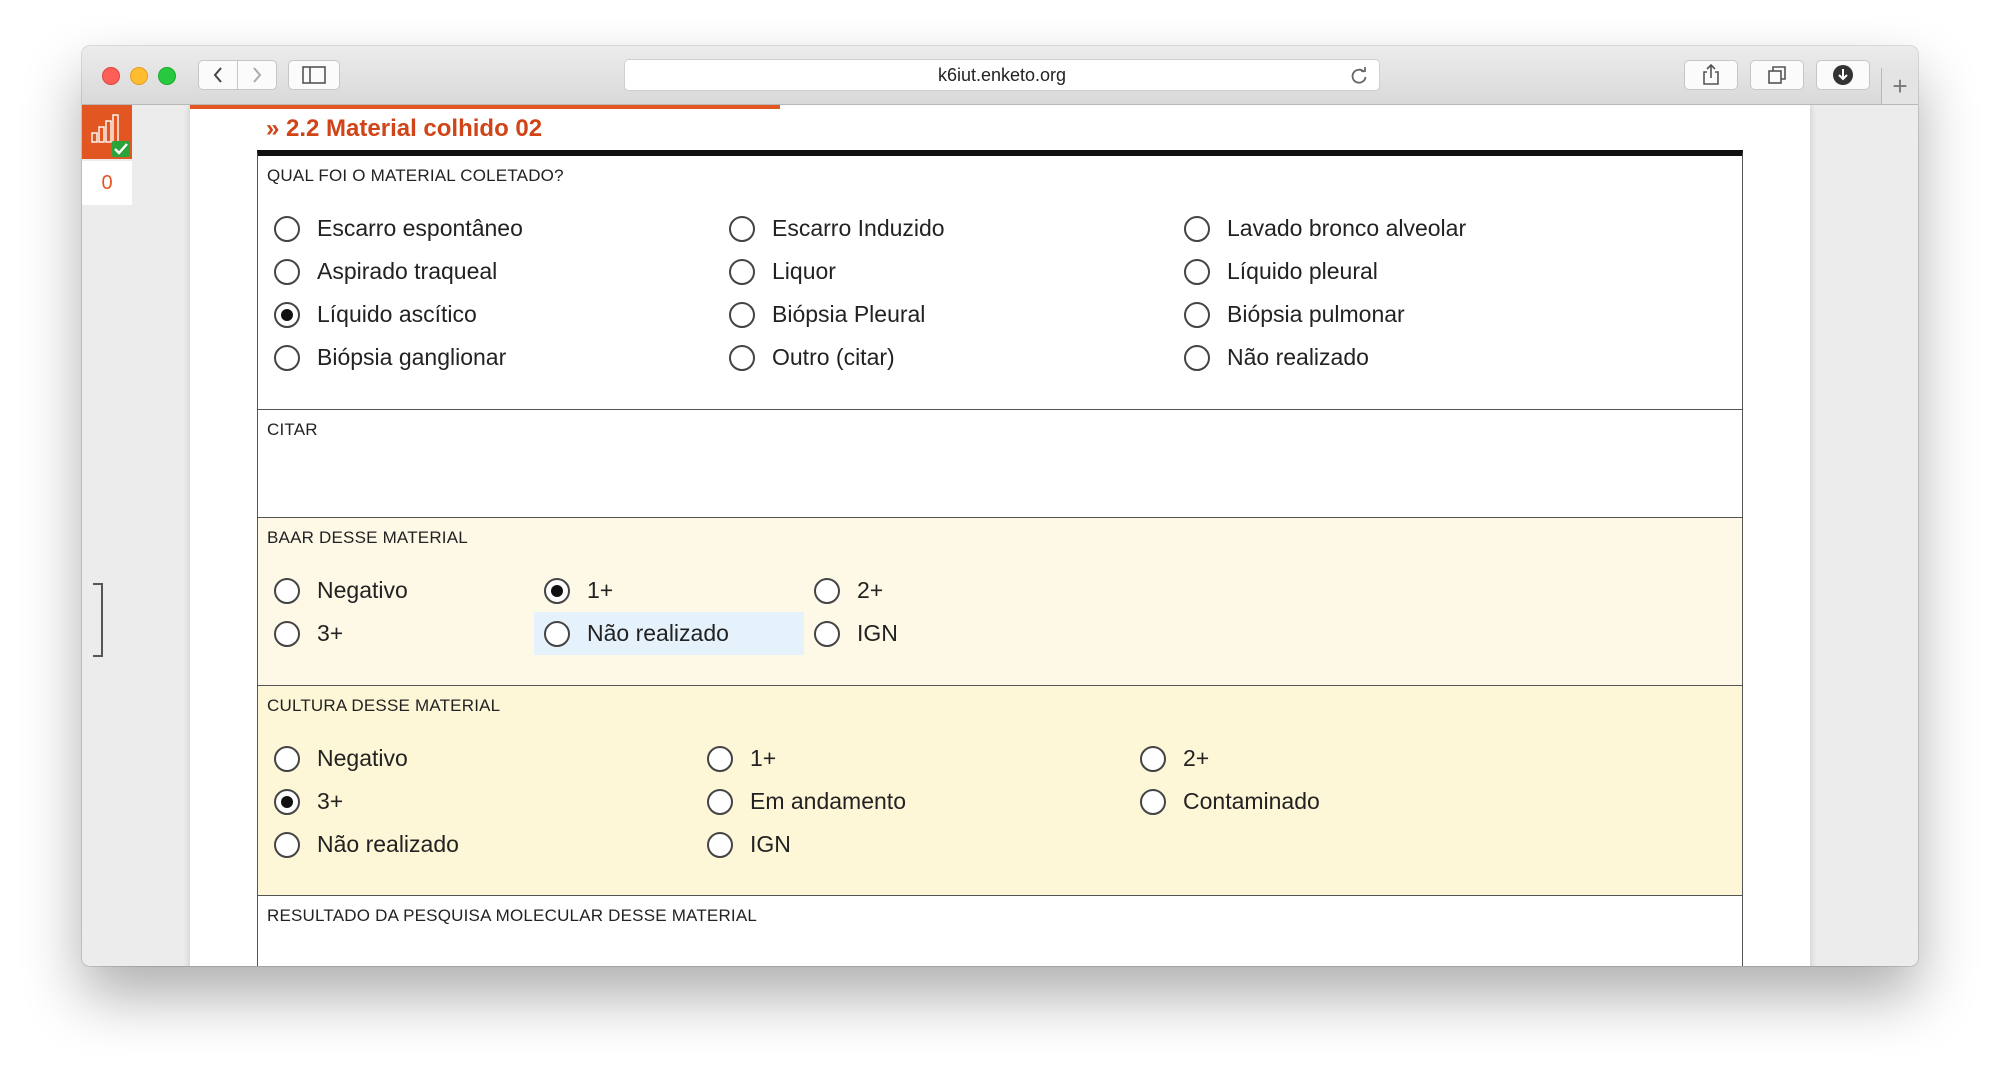 This screenshot has height=1082, width=2000. I want to click on radio-option-label: Líquido ascítico, so click(397, 314).